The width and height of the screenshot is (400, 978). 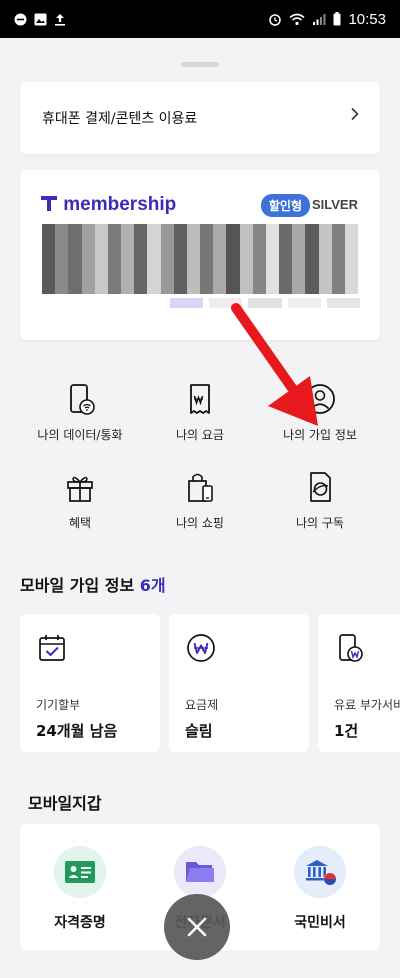 I want to click on receipt-won-icon, so click(x=200, y=399).